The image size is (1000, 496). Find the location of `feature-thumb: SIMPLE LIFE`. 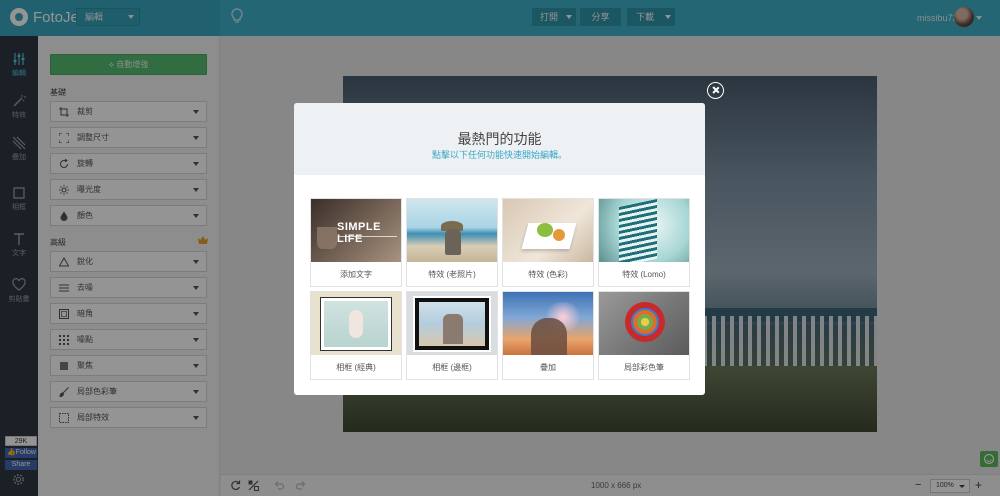

feature-thumb: SIMPLE LIFE is located at coordinates (356, 230).